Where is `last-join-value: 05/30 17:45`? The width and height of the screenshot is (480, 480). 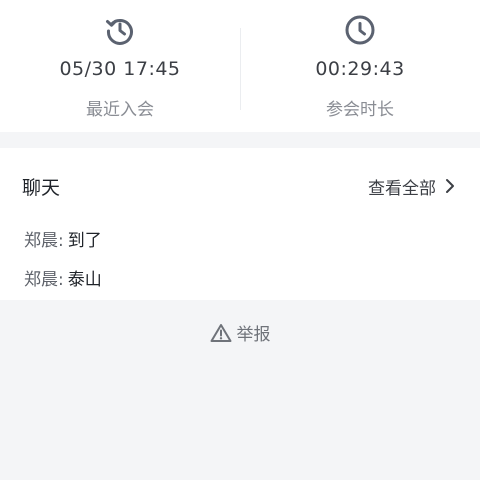 last-join-value: 05/30 17:45 is located at coordinates (120, 69).